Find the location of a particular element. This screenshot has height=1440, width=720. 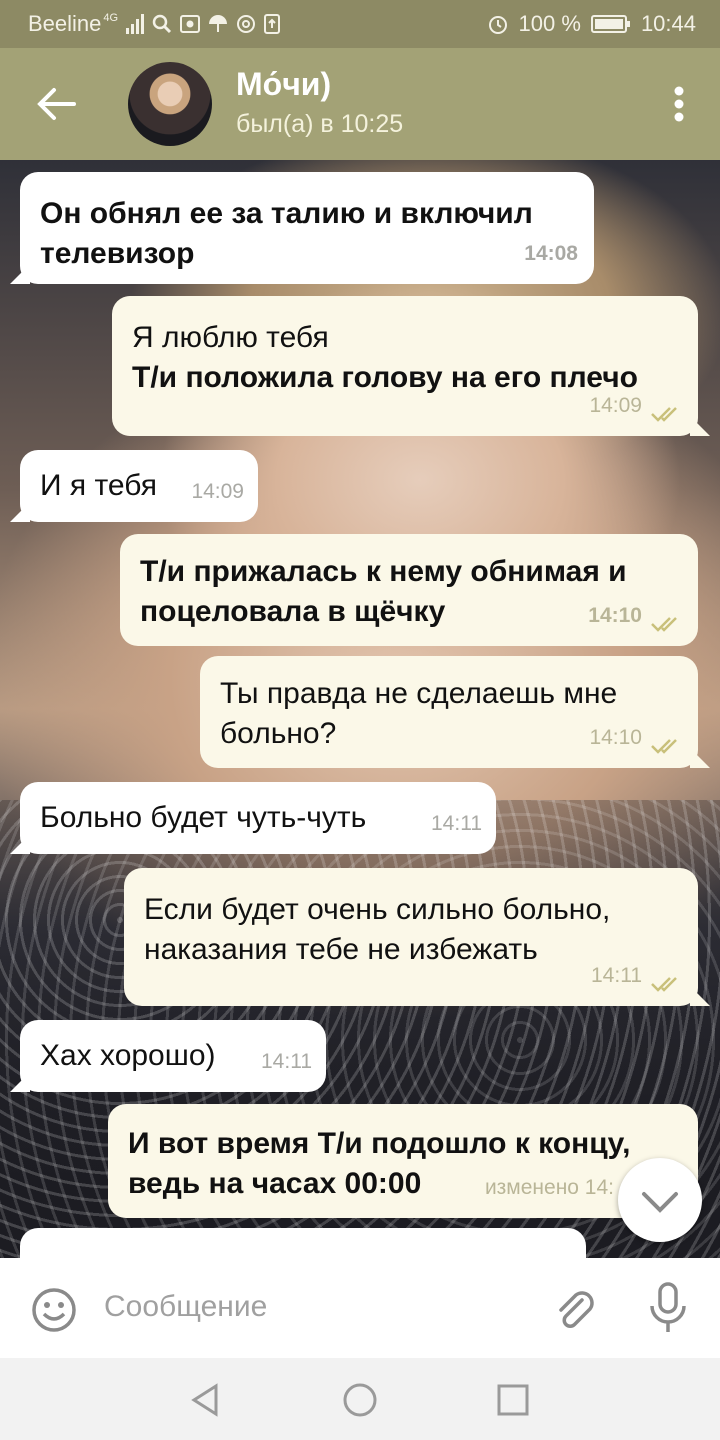

emoji-icon is located at coordinates (54, 1310).